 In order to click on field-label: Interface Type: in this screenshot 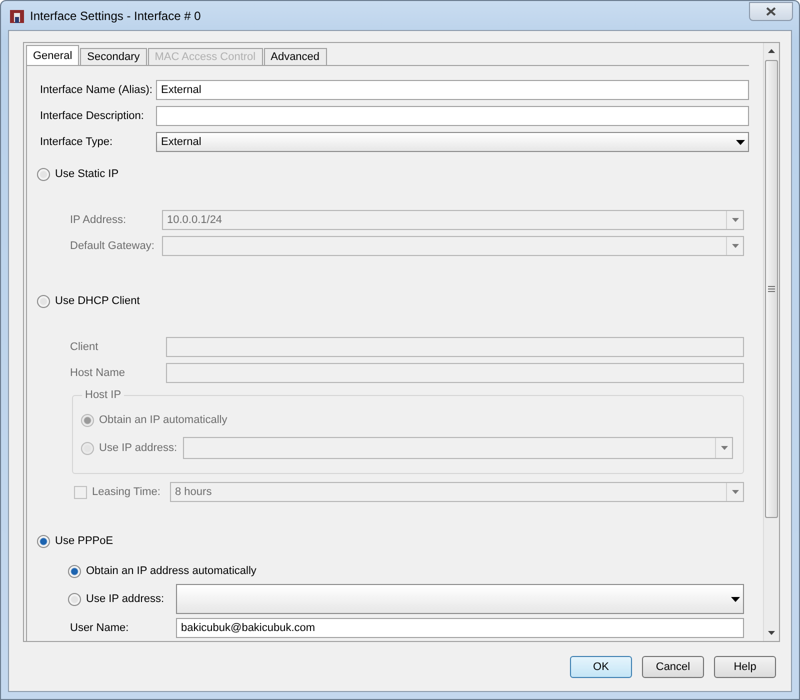, I will do `click(77, 142)`.